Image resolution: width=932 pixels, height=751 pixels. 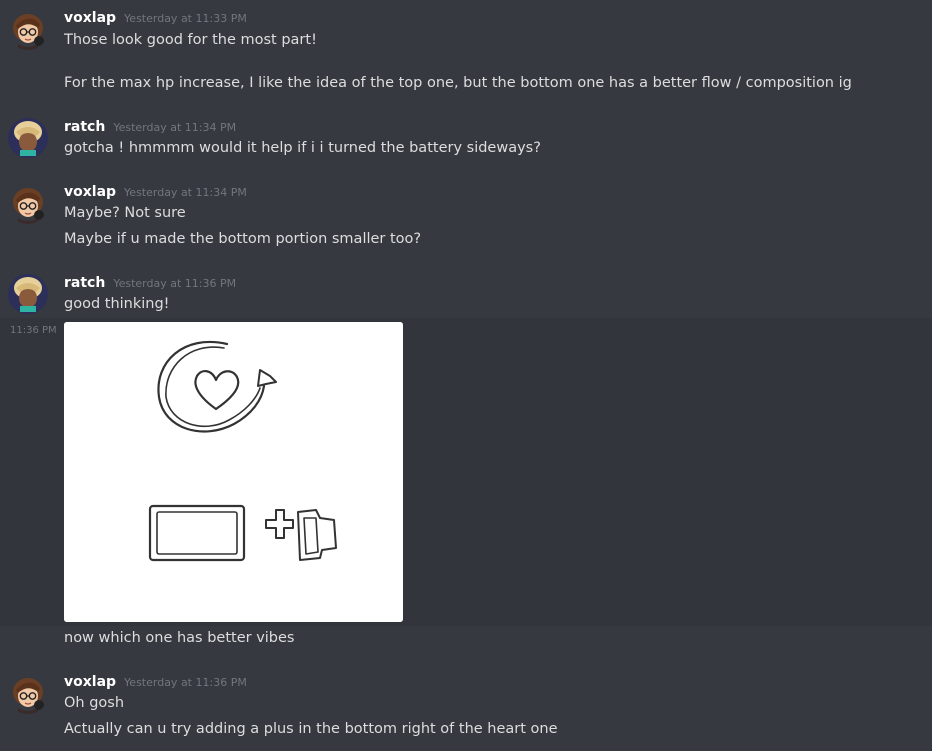 I want to click on message-header: ratch Yesterday at 11:36 PM, so click(x=150, y=283).